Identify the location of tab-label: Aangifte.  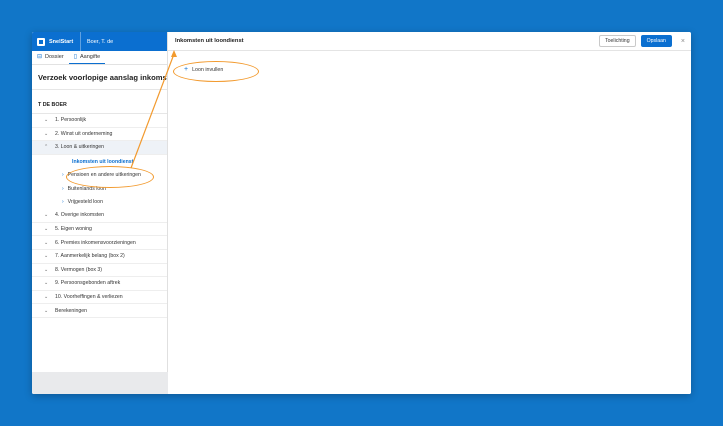
(90, 56).